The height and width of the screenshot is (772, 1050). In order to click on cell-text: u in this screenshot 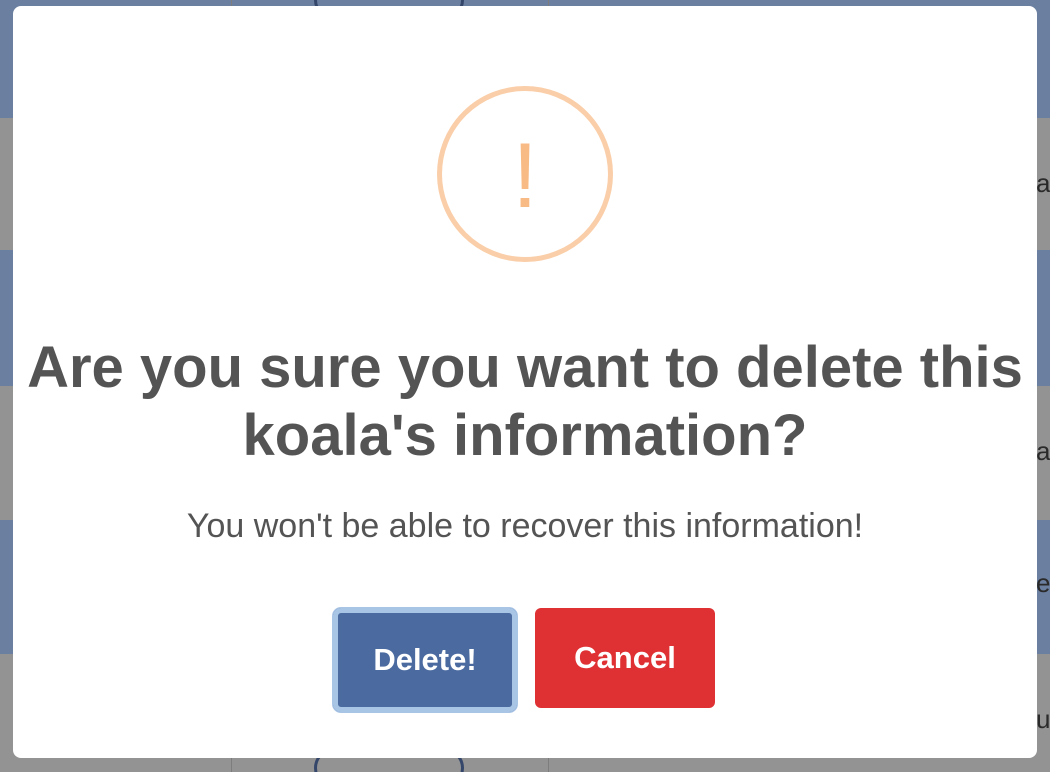, I will do `click(1043, 719)`.